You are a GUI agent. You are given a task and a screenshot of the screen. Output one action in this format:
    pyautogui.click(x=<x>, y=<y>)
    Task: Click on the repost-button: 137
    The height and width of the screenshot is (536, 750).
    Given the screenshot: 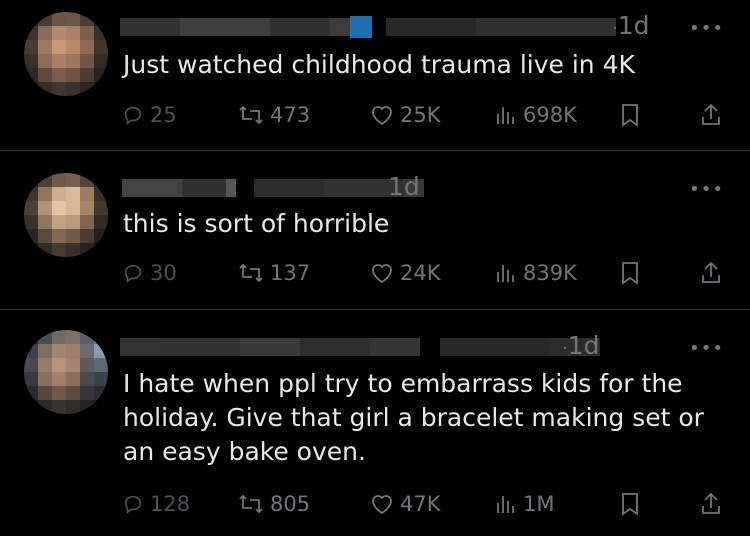 What is the action you would take?
    pyautogui.click(x=274, y=273)
    